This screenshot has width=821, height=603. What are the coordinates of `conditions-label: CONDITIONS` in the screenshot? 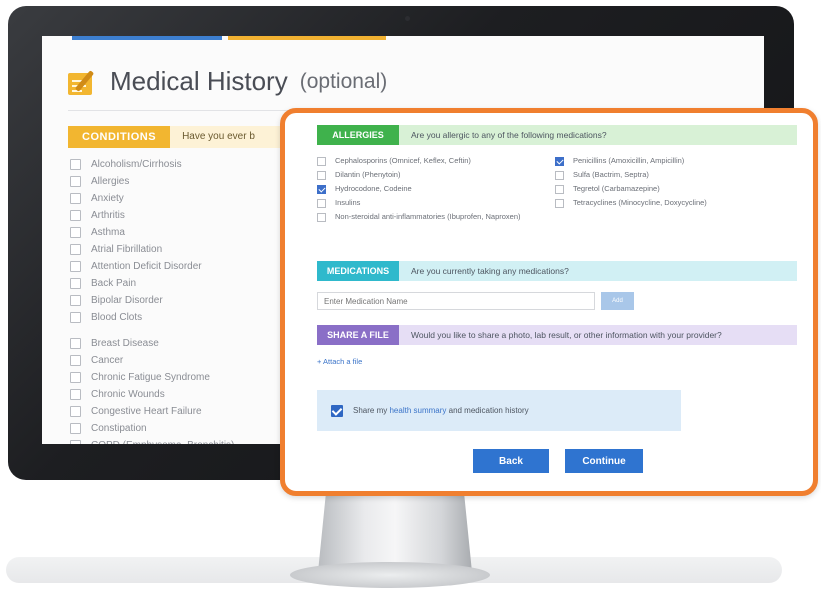 It's located at (119, 137).